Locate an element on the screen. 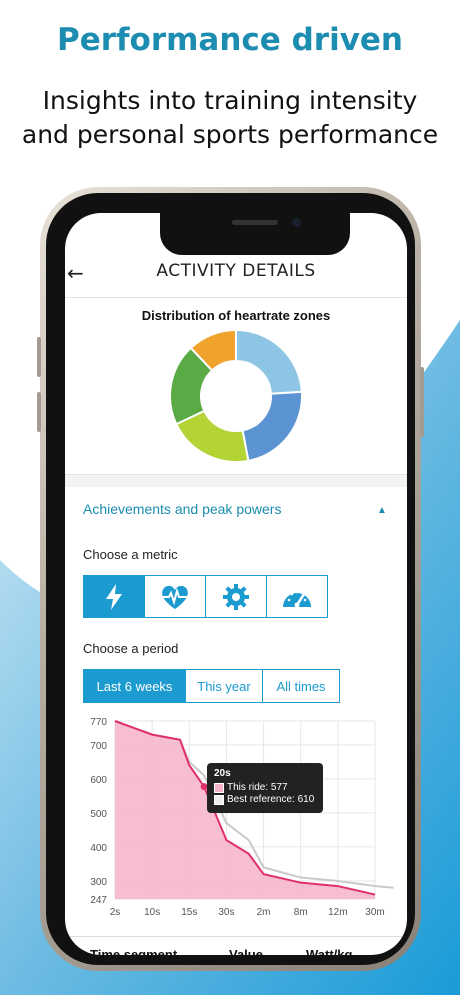 The width and height of the screenshot is (460, 995). x-tick-label: 8m is located at coordinates (301, 912).